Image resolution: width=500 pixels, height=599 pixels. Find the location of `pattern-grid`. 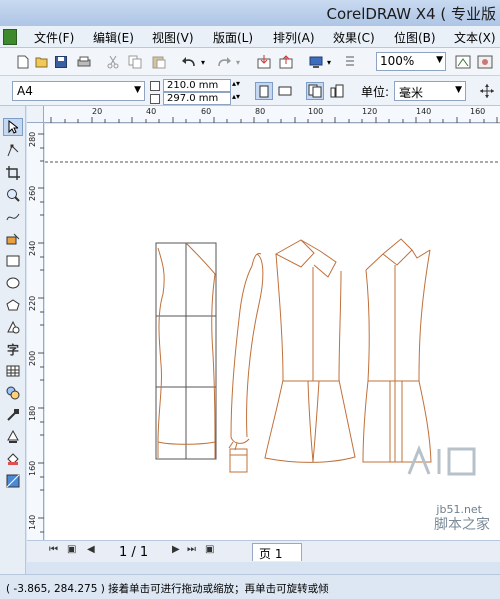

pattern-grid is located at coordinates (186, 351).